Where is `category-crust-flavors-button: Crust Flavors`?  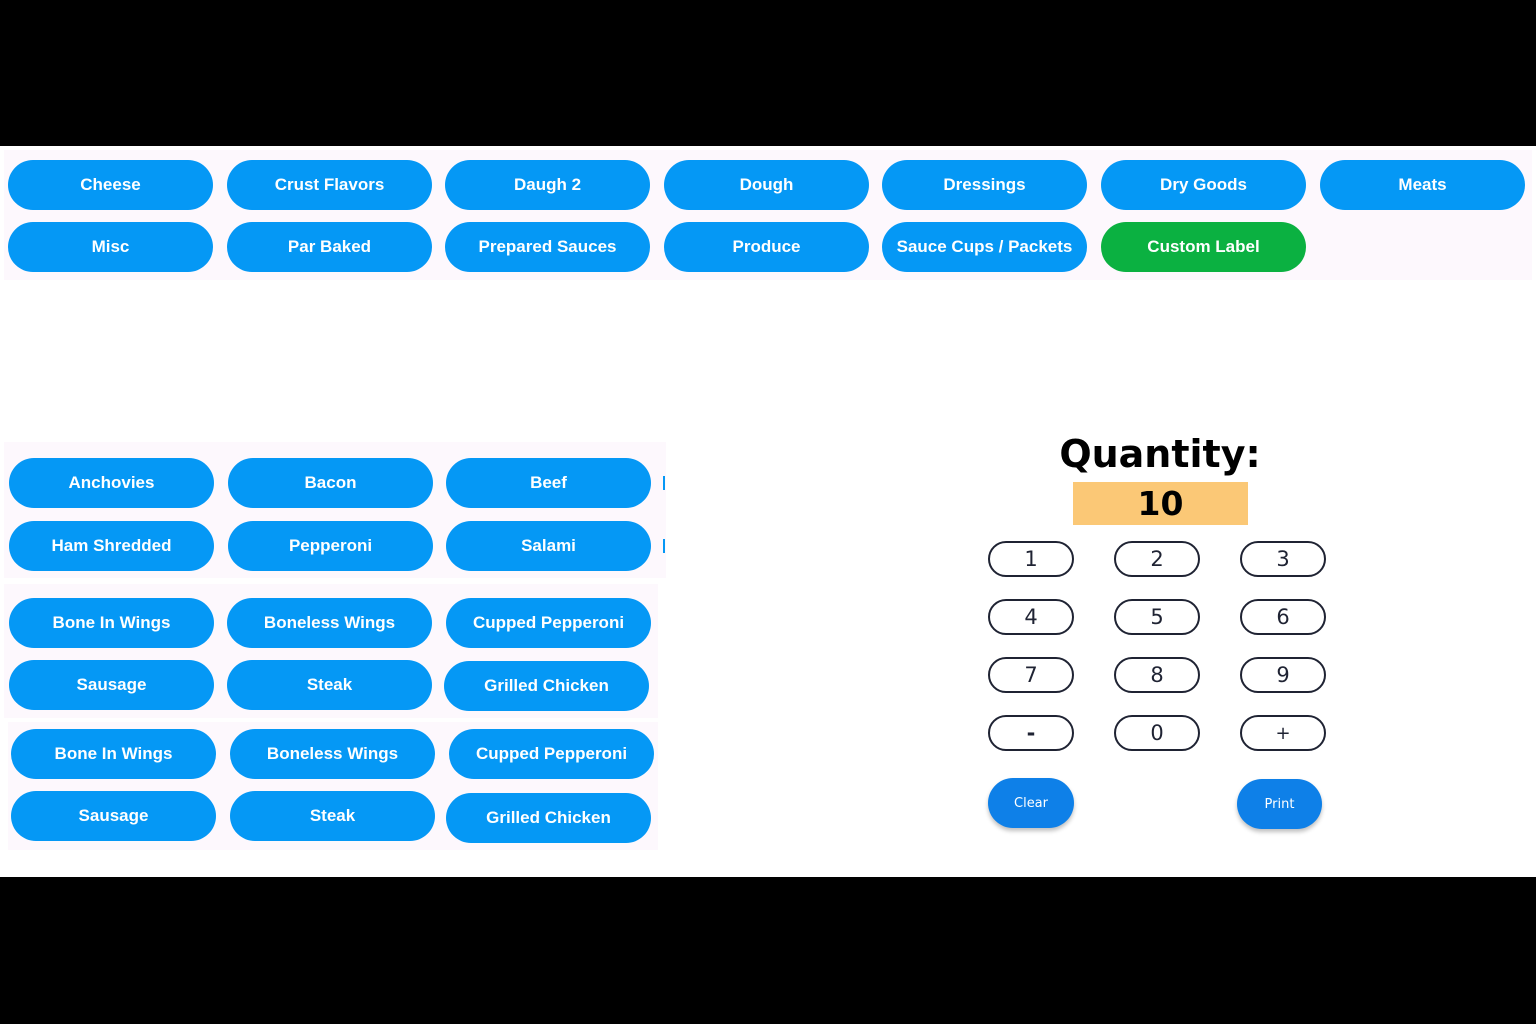 category-crust-flavors-button: Crust Flavors is located at coordinates (329, 185).